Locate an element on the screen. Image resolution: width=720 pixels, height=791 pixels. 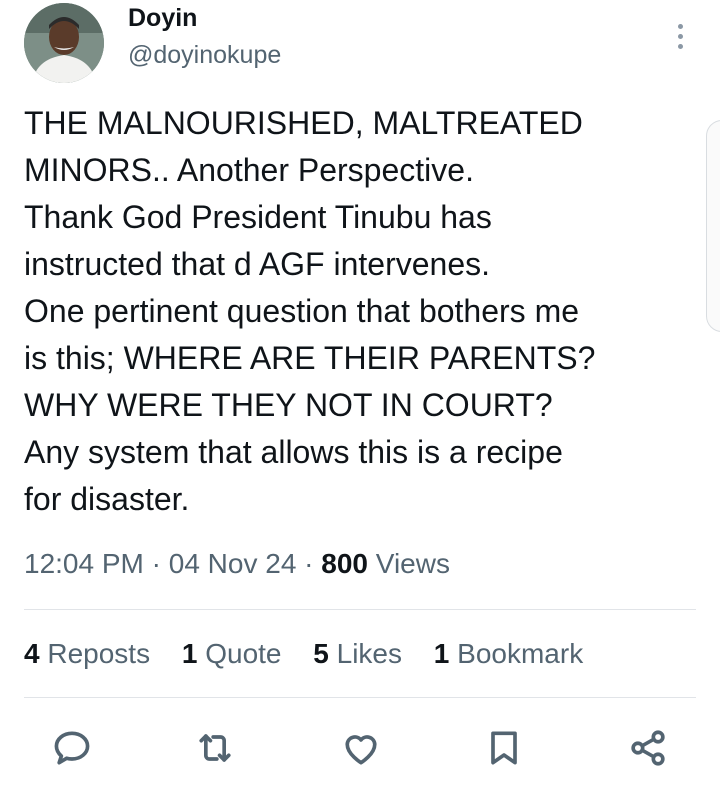
likes-count: 5 is located at coordinates (321, 653).